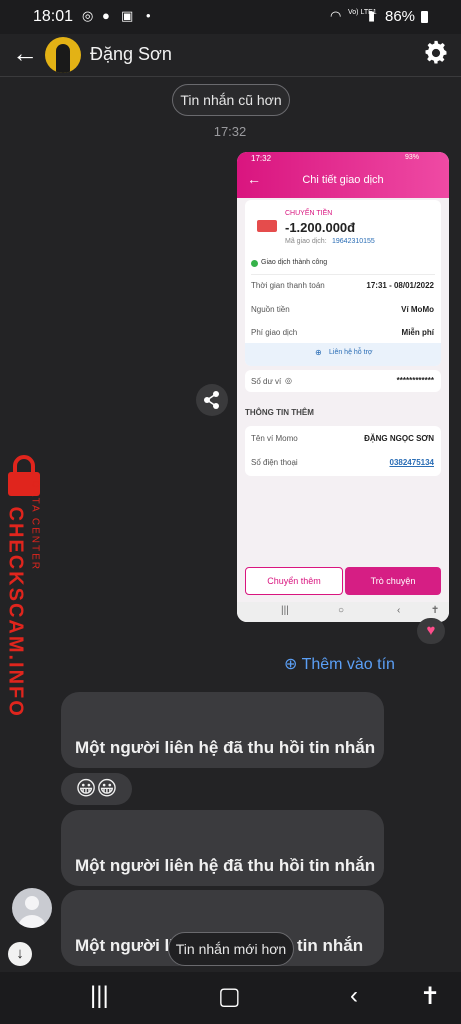 The width and height of the screenshot is (461, 1024). I want to click on recalled-message-text-start: Một người li, so click(124, 945).